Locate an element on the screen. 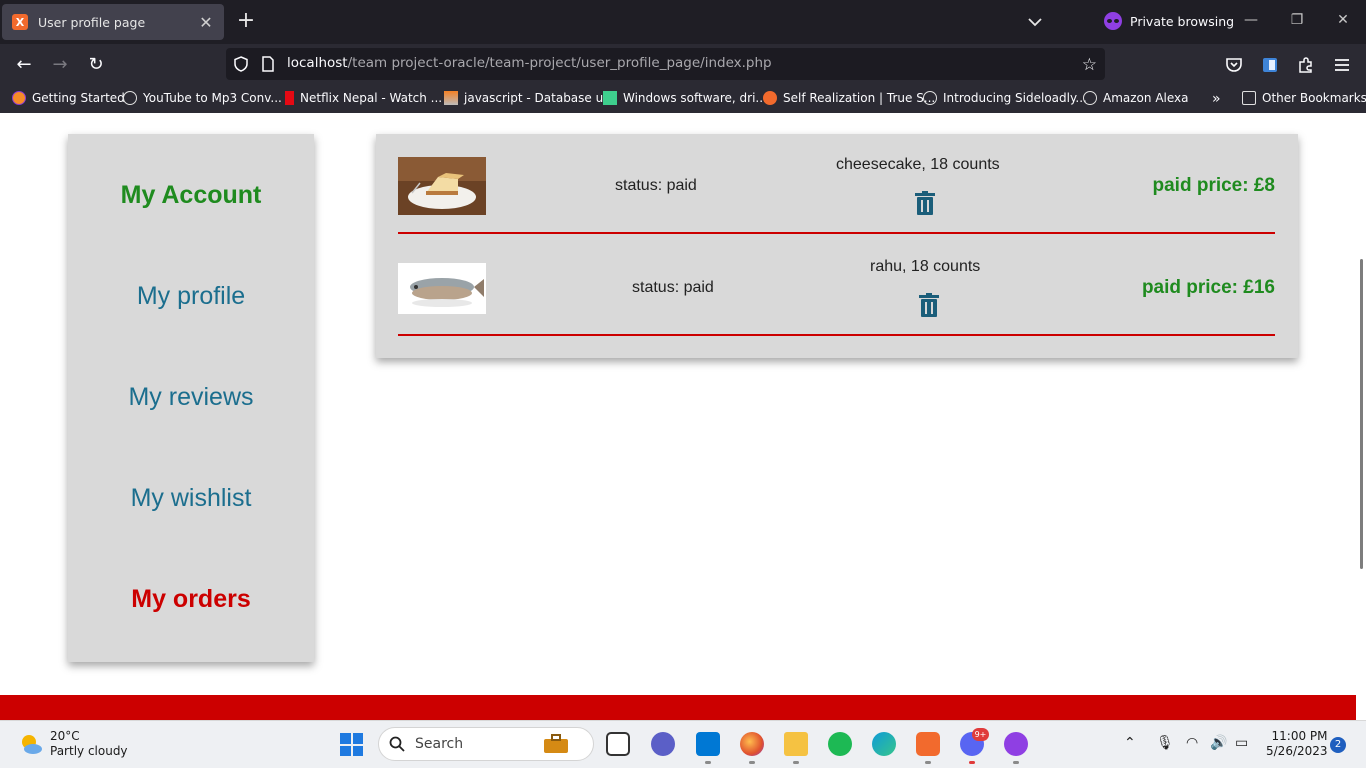 This screenshot has width=1366, height=768. teams-chat-icon is located at coordinates (663, 744).